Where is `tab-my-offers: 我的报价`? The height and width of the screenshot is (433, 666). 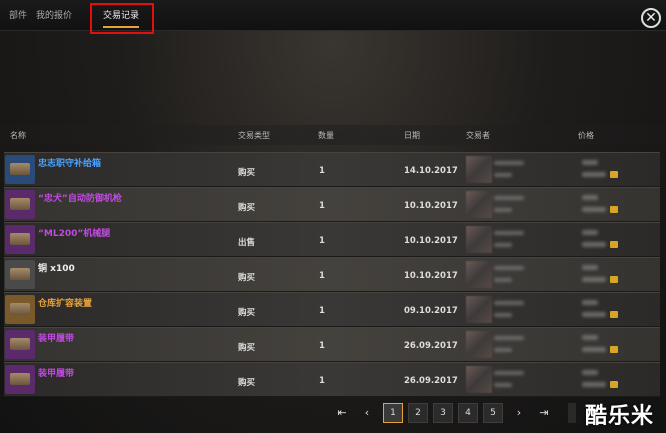 tab-my-offers: 我的报价 is located at coordinates (54, 16).